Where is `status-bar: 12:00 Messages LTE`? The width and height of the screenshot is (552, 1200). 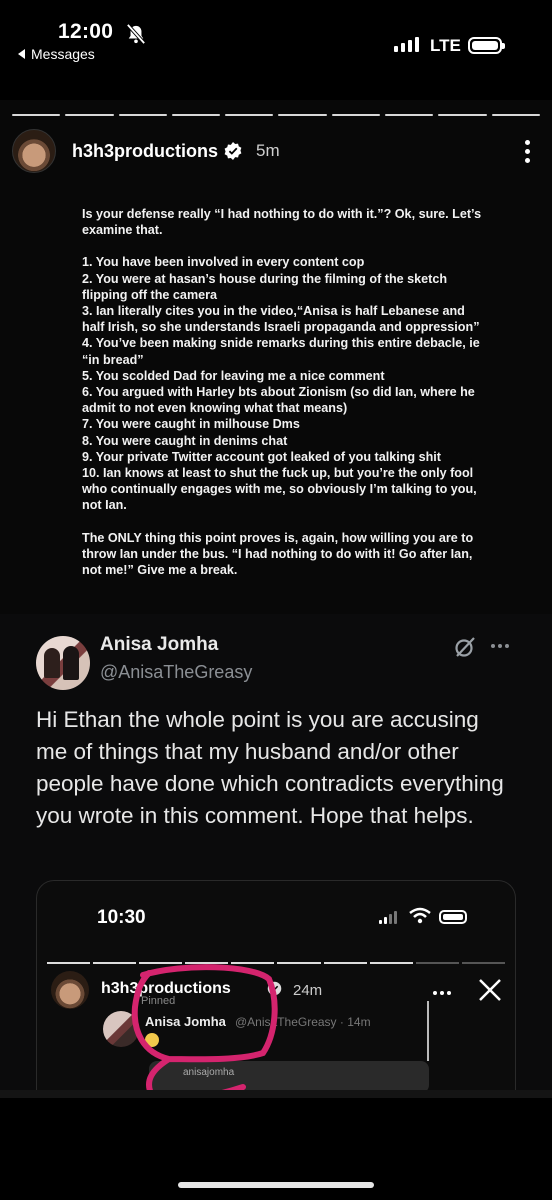
status-bar: 12:00 Messages LTE is located at coordinates (276, 50).